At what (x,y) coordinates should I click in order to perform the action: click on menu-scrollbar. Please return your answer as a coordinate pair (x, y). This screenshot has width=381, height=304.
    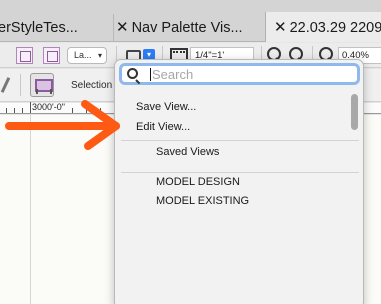
    Looking at the image, I should click on (354, 112).